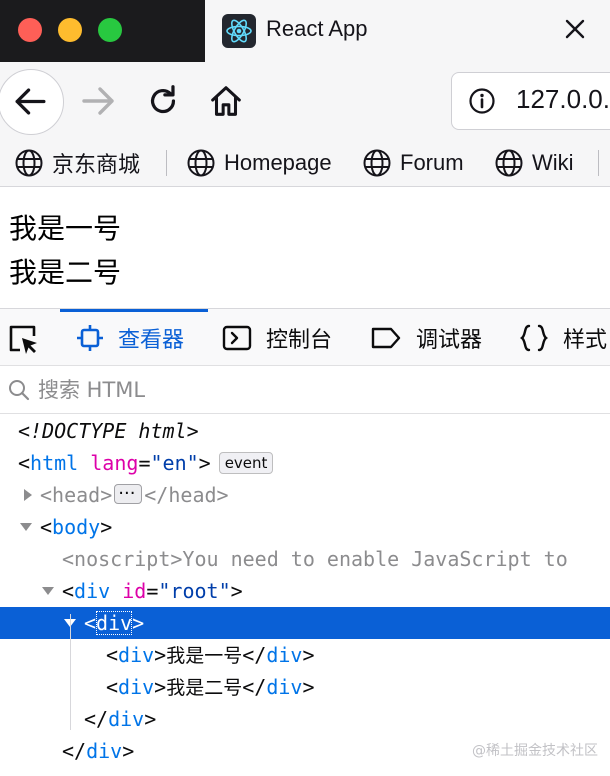  What do you see at coordinates (226, 101) in the screenshot?
I see `home-icon` at bounding box center [226, 101].